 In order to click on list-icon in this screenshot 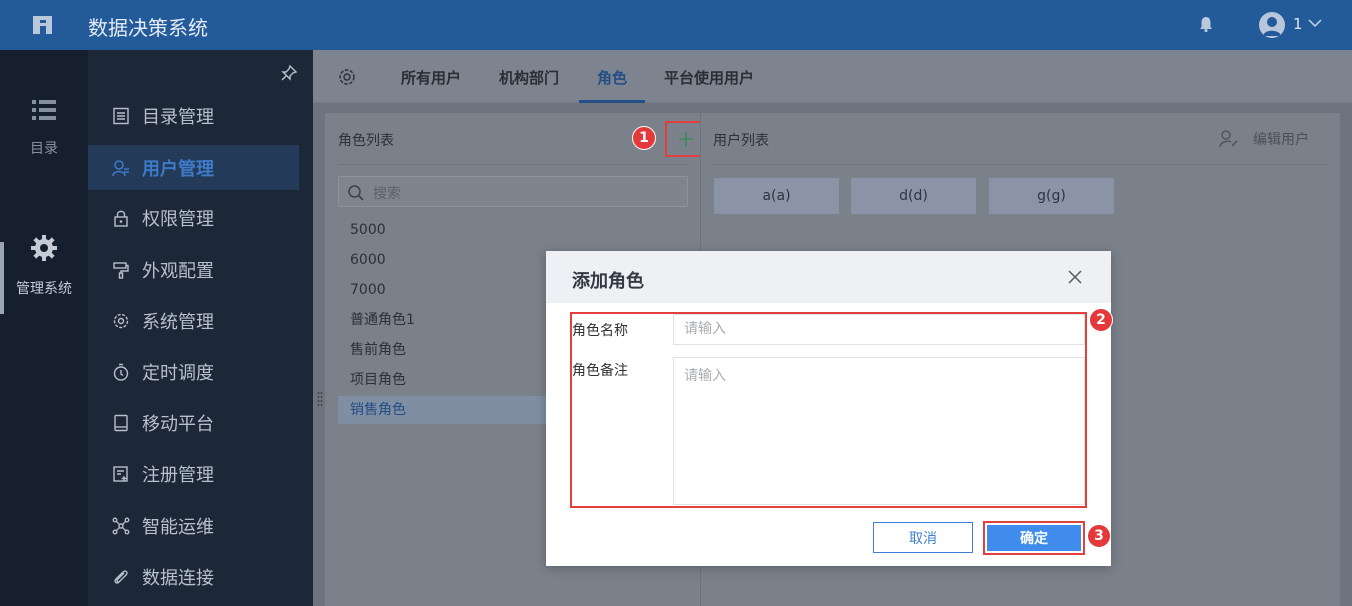, I will do `click(44, 110)`.